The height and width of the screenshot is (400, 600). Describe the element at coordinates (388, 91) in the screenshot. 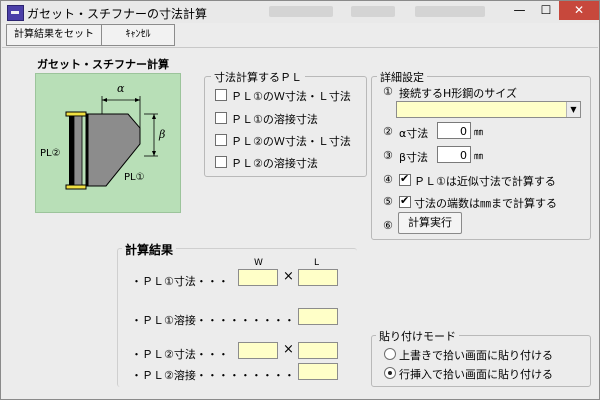

I see `row1-number: ①` at that location.